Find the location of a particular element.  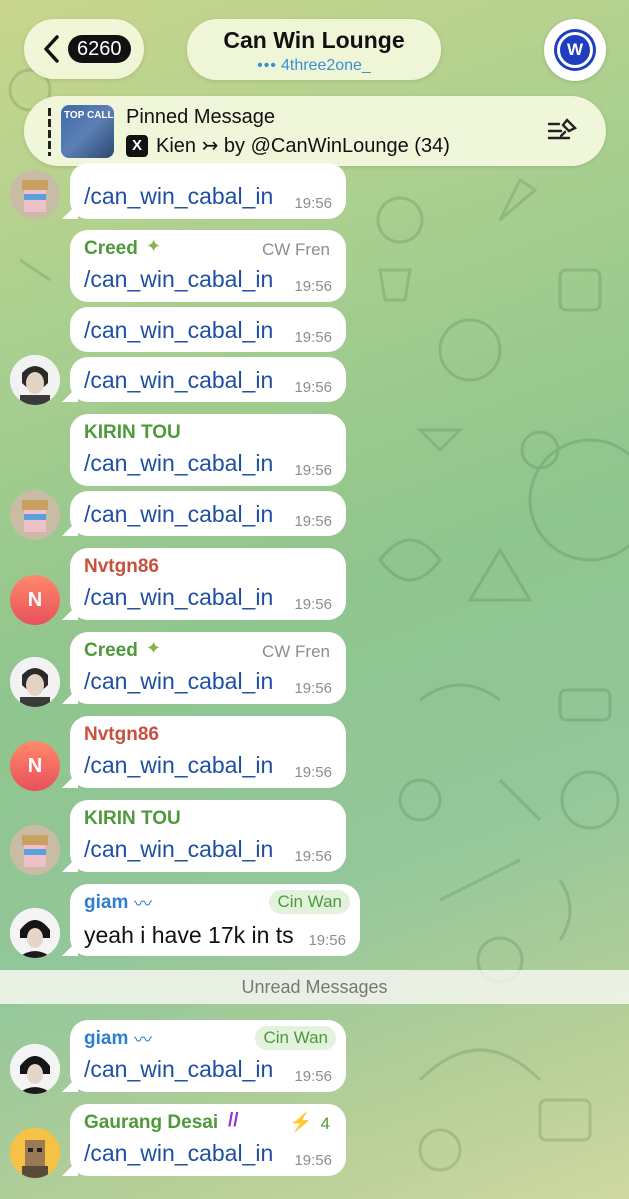

pinned-thumbnail: TOP CALL is located at coordinates (87, 131).